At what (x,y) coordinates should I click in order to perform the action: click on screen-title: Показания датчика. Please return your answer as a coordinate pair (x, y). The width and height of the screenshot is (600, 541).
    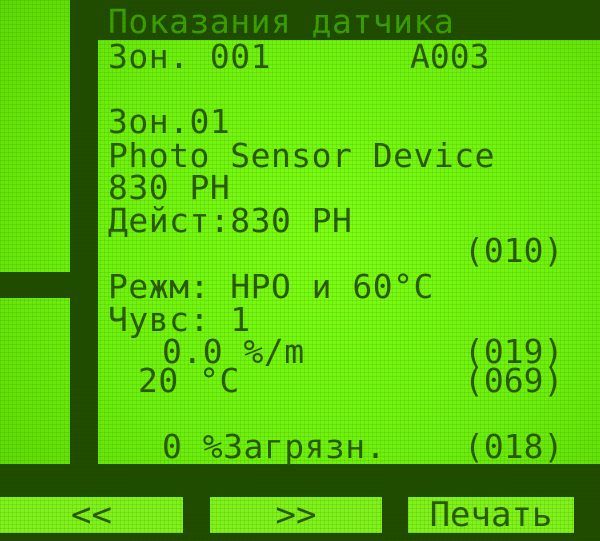
    Looking at the image, I should click on (281, 21).